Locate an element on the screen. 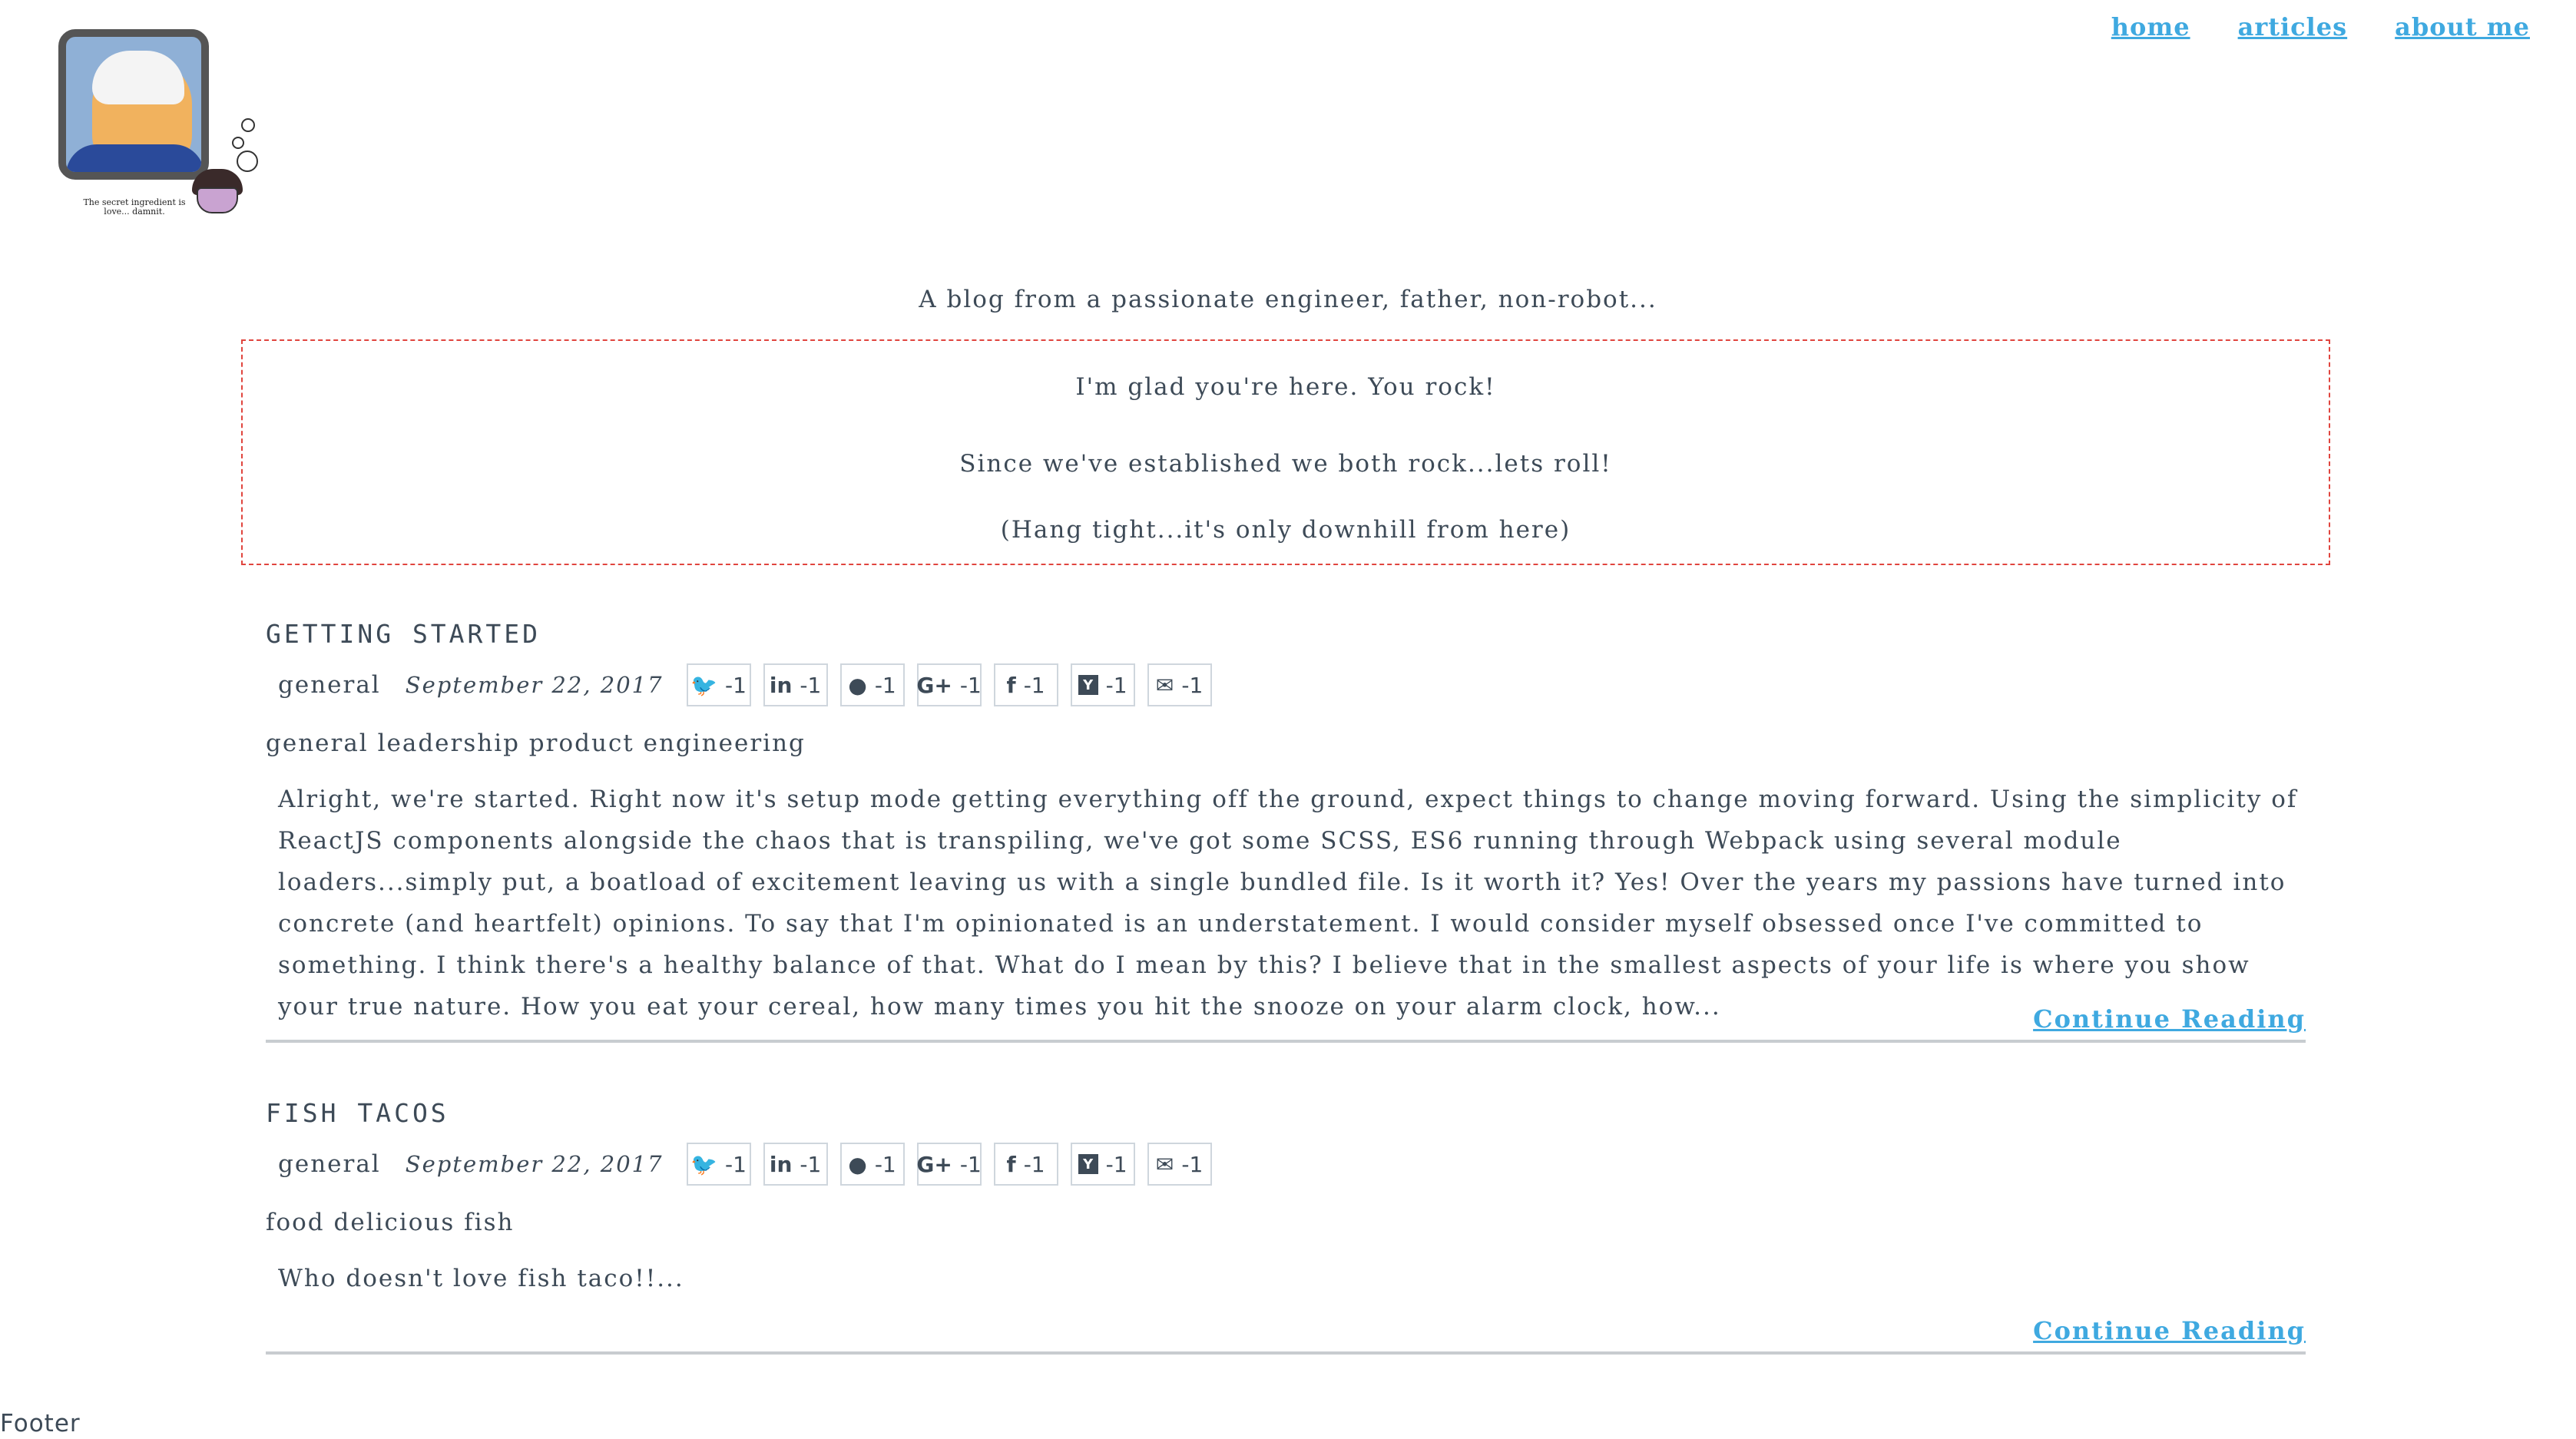 This screenshot has width=2576, height=1439. post-title: FISH TACOS is located at coordinates (357, 1113).